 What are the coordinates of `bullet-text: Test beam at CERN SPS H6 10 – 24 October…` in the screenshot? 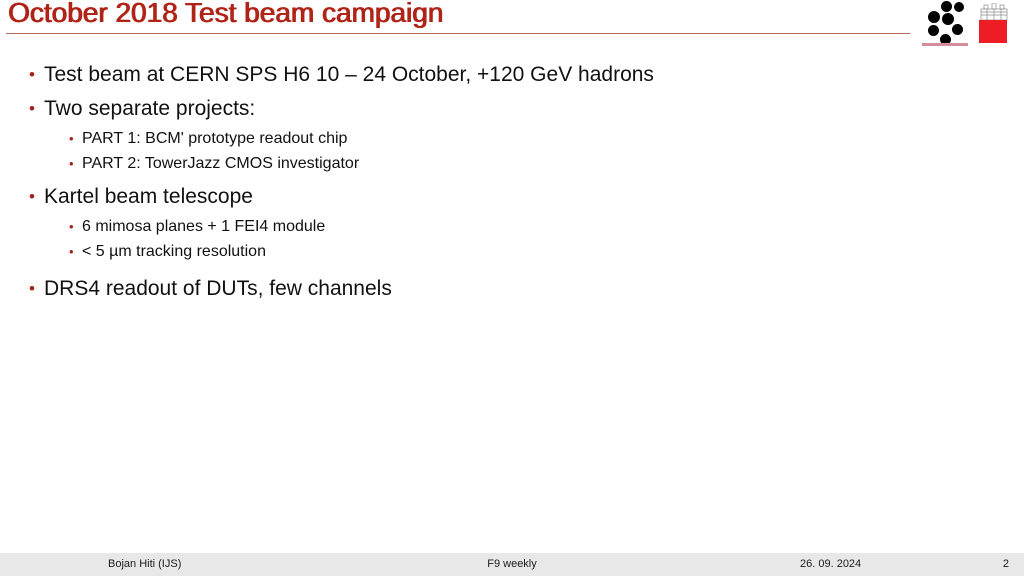 It's located at (349, 74).